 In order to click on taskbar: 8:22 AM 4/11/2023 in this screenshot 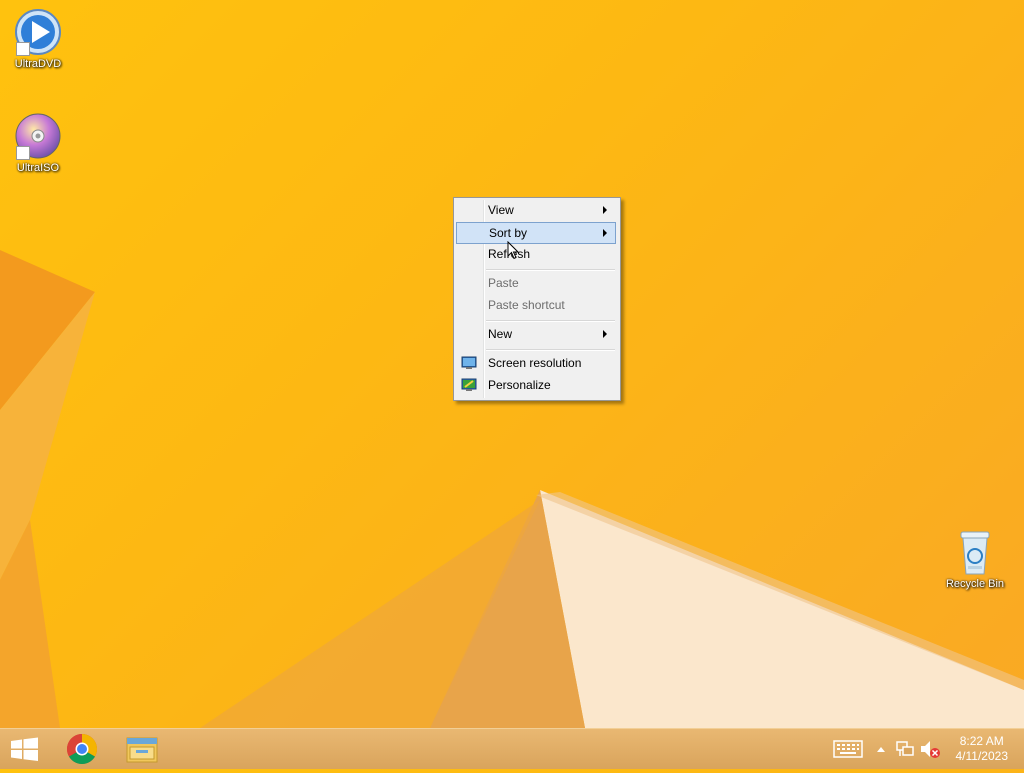, I will do `click(512, 748)`.